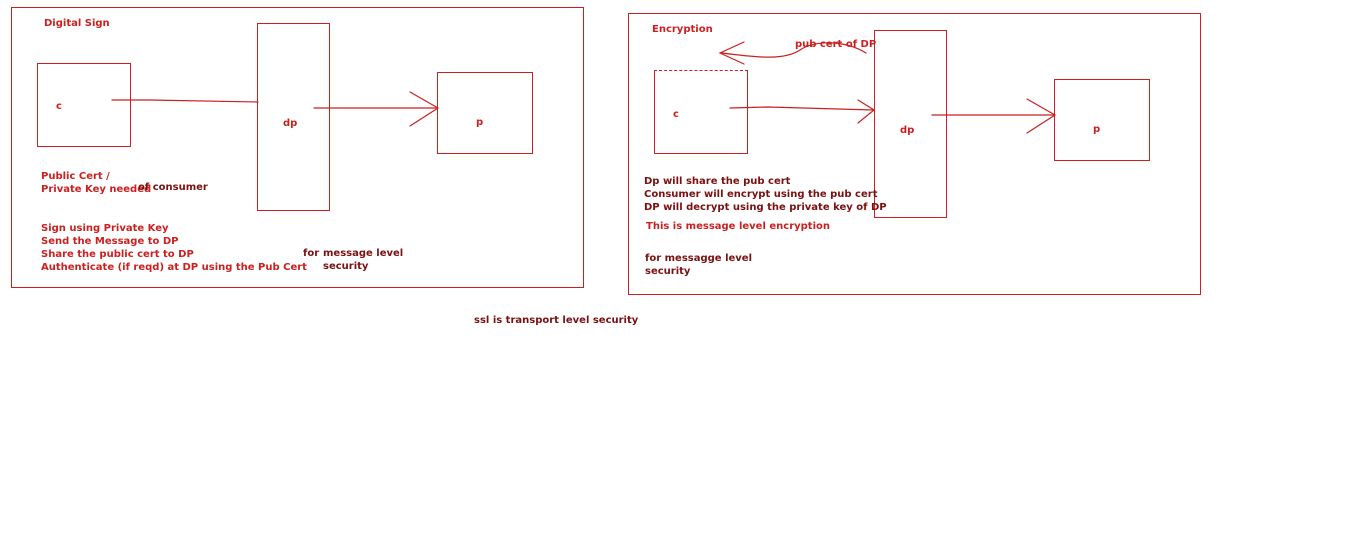  Describe the element at coordinates (424, 109) in the screenshot. I see `ds-arrowhead-p` at that location.